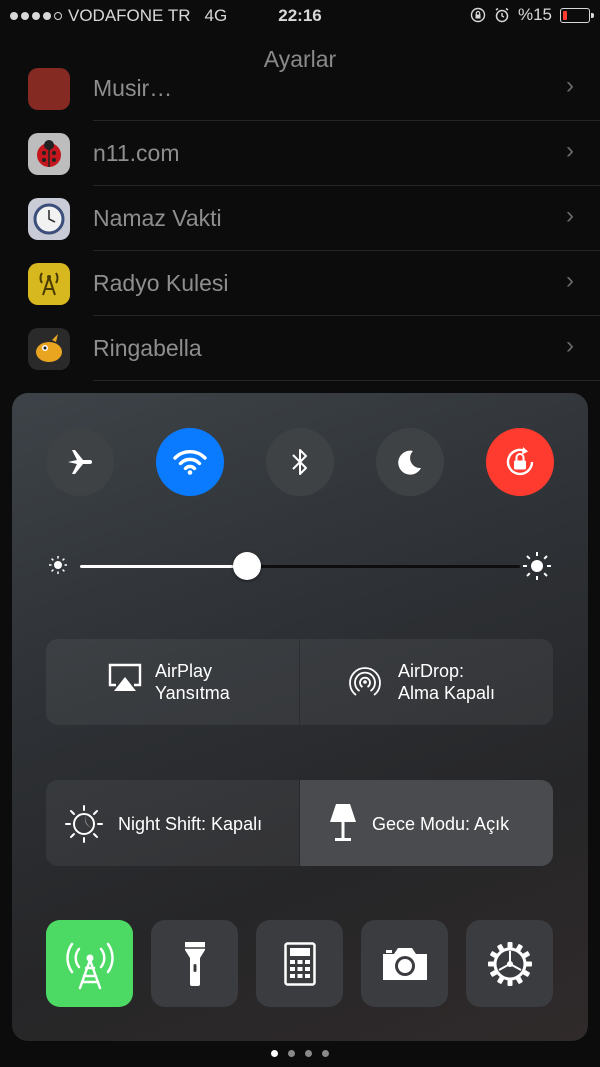 The height and width of the screenshot is (1067, 600). Describe the element at coordinates (300, 218) in the screenshot. I see `list-item: Namaz Vakti ›` at that location.